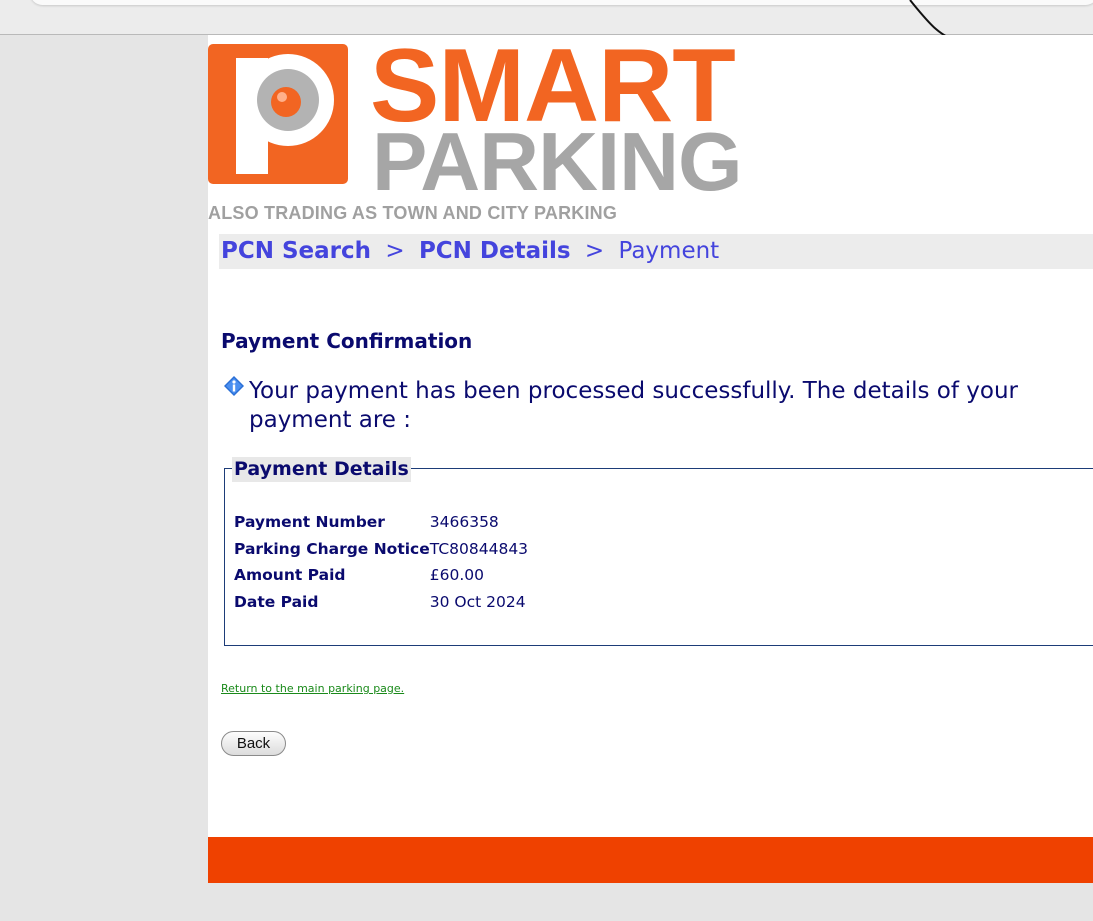 This screenshot has width=1093, height=921. I want to click on back-button: Back, so click(253, 743).